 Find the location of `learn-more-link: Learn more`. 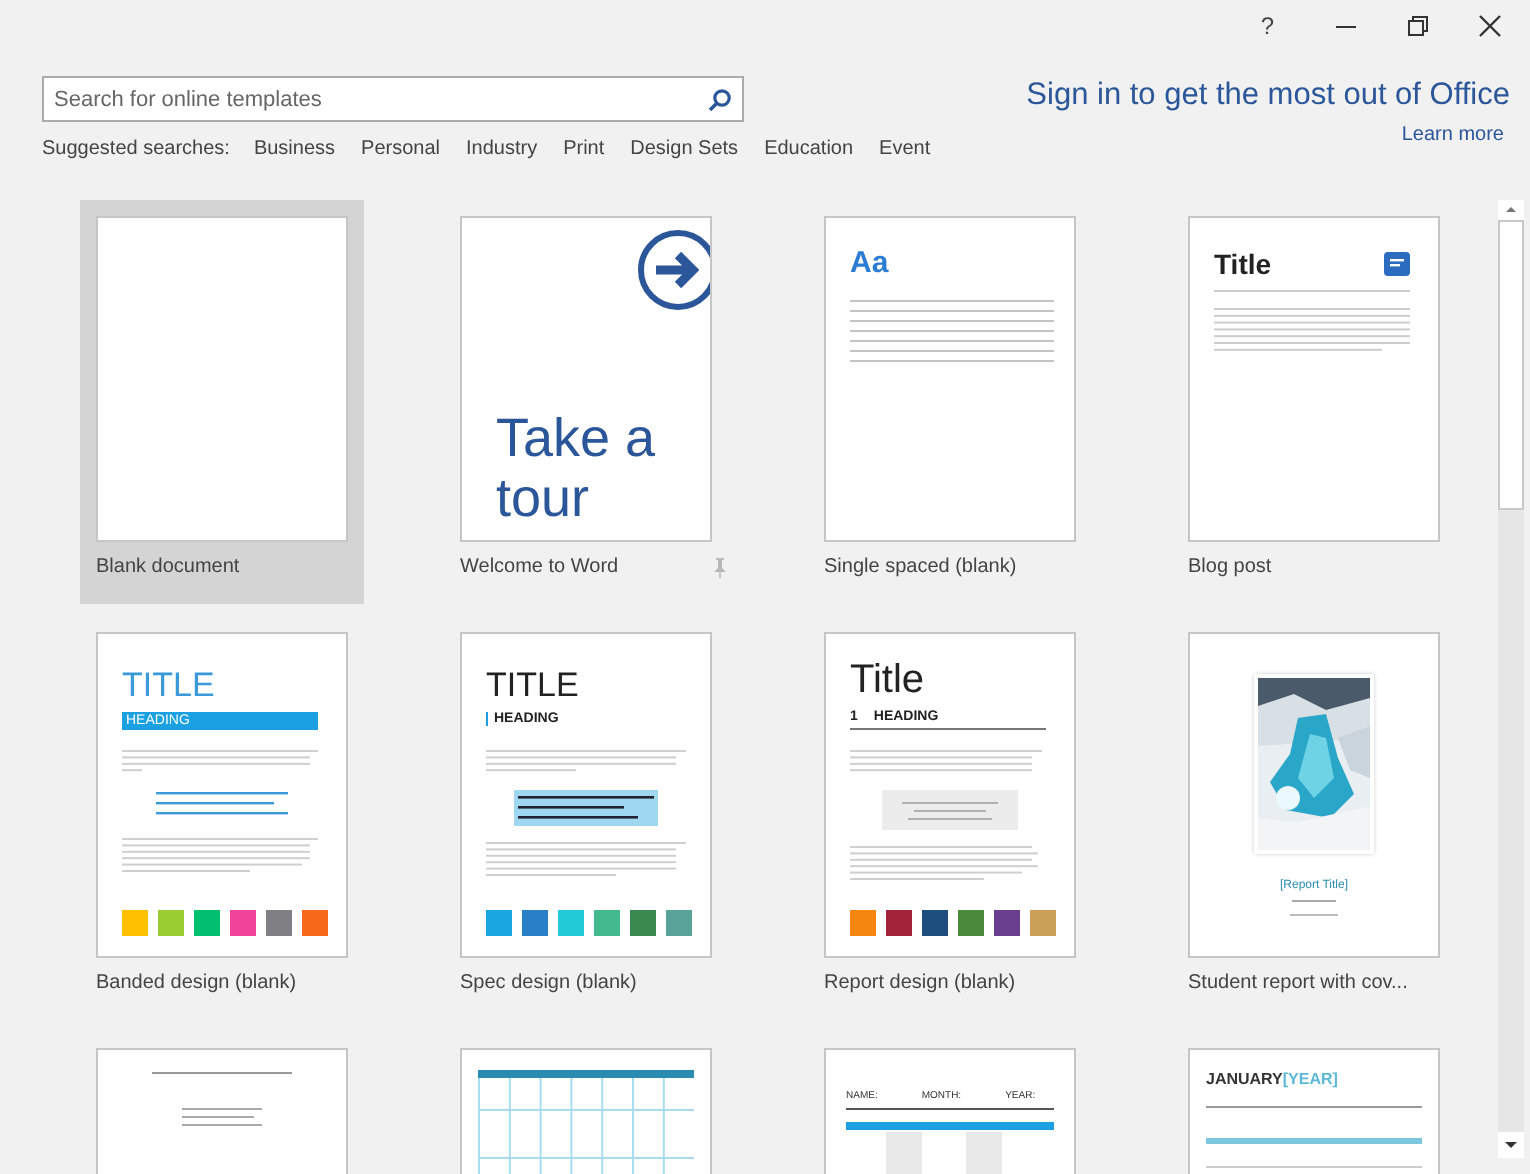

learn-more-link: Learn more is located at coordinates (1265, 135).